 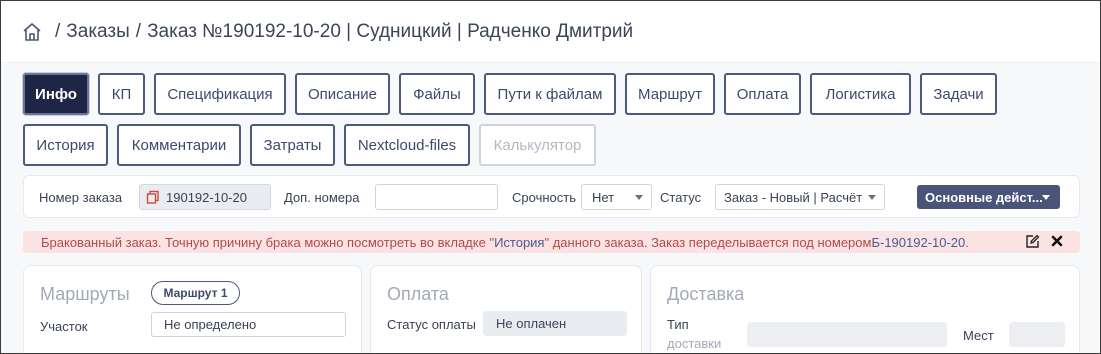 What do you see at coordinates (220, 94) in the screenshot?
I see `tab-specification: Спецификация` at bounding box center [220, 94].